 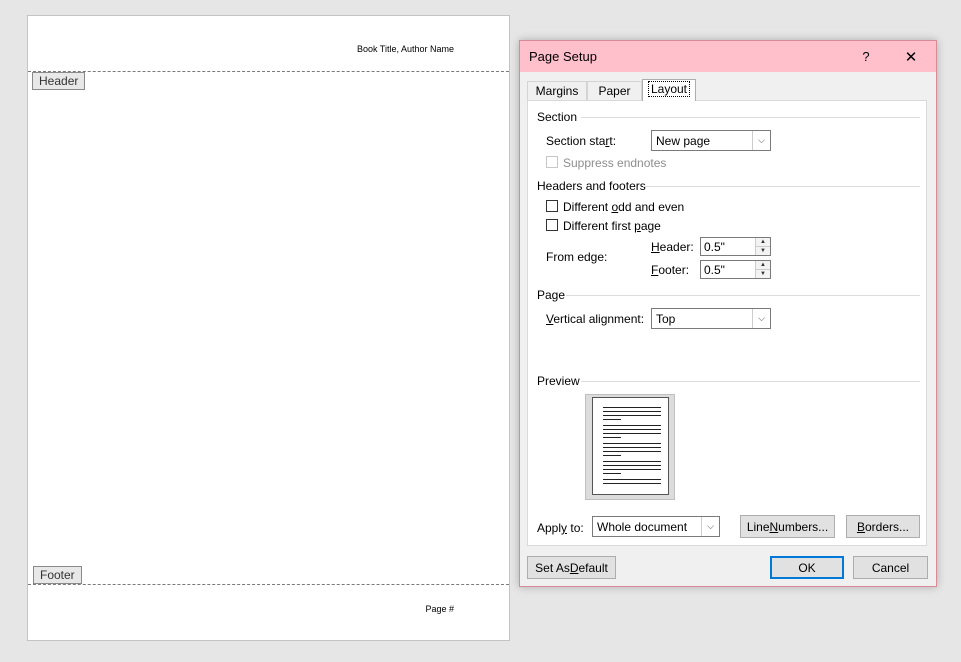 I want to click on footer-distance-spinner: 0.5" ▲ ▼, so click(x=735, y=269).